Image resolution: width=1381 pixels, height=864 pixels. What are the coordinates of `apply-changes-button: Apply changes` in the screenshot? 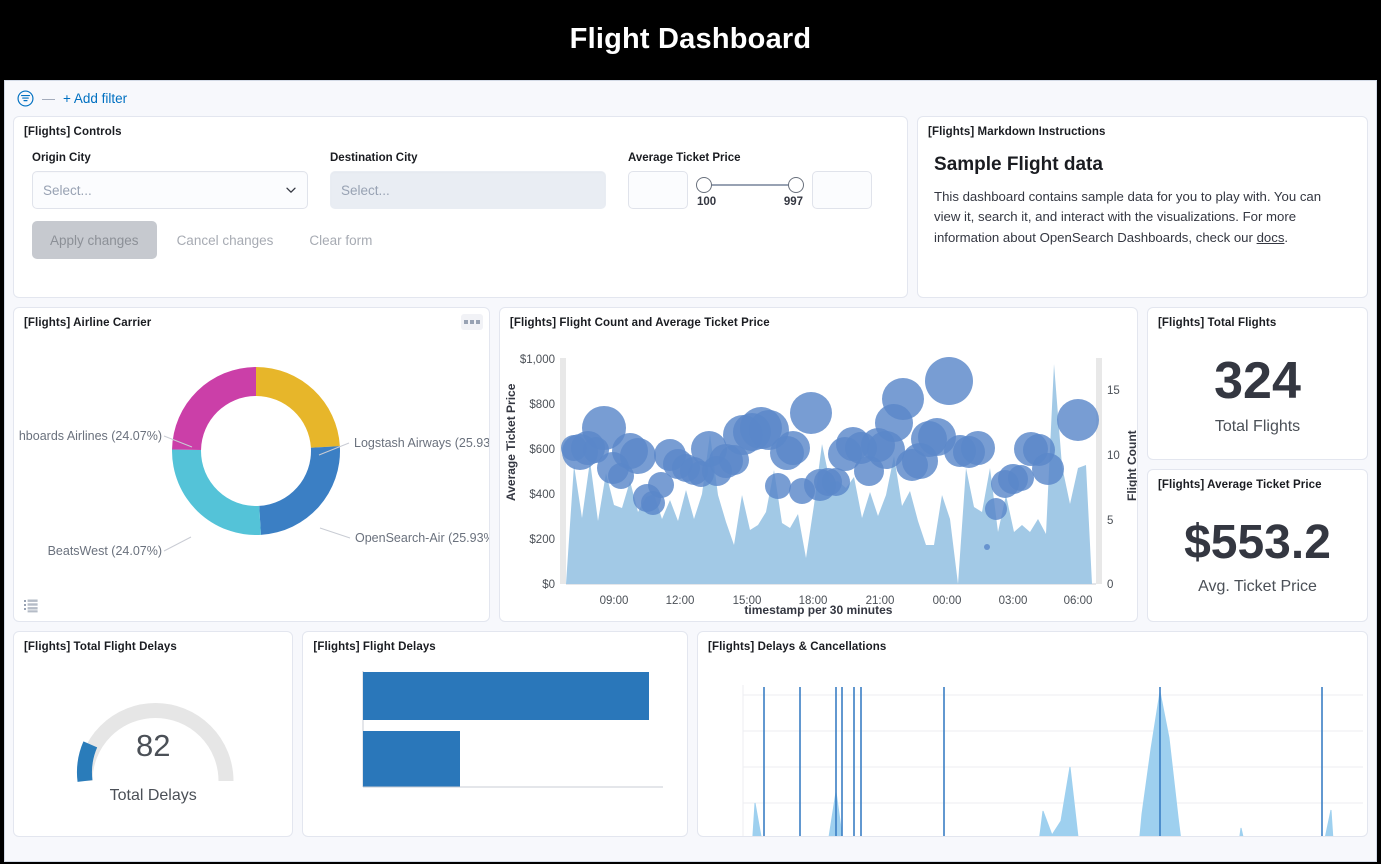 It's located at (94, 240).